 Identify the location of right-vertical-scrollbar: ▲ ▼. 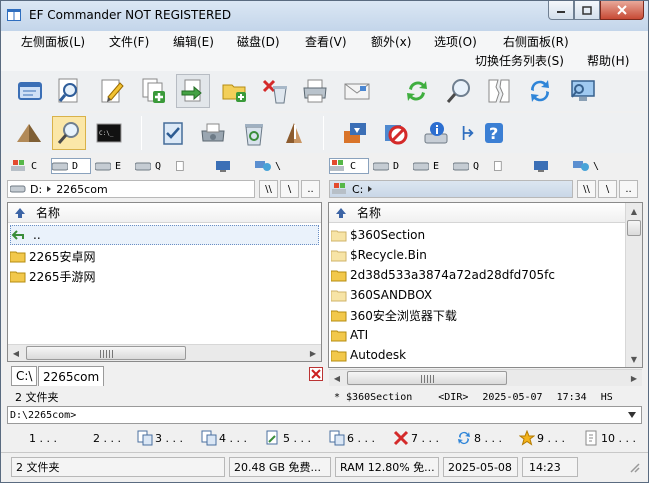
(633, 285).